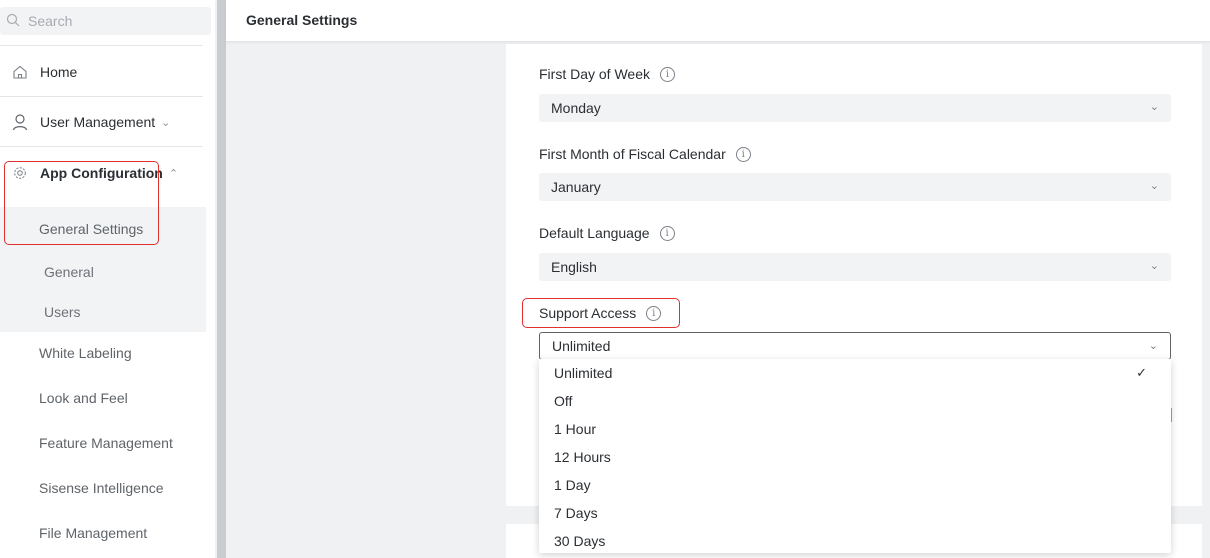  I want to click on user-icon, so click(20, 122).